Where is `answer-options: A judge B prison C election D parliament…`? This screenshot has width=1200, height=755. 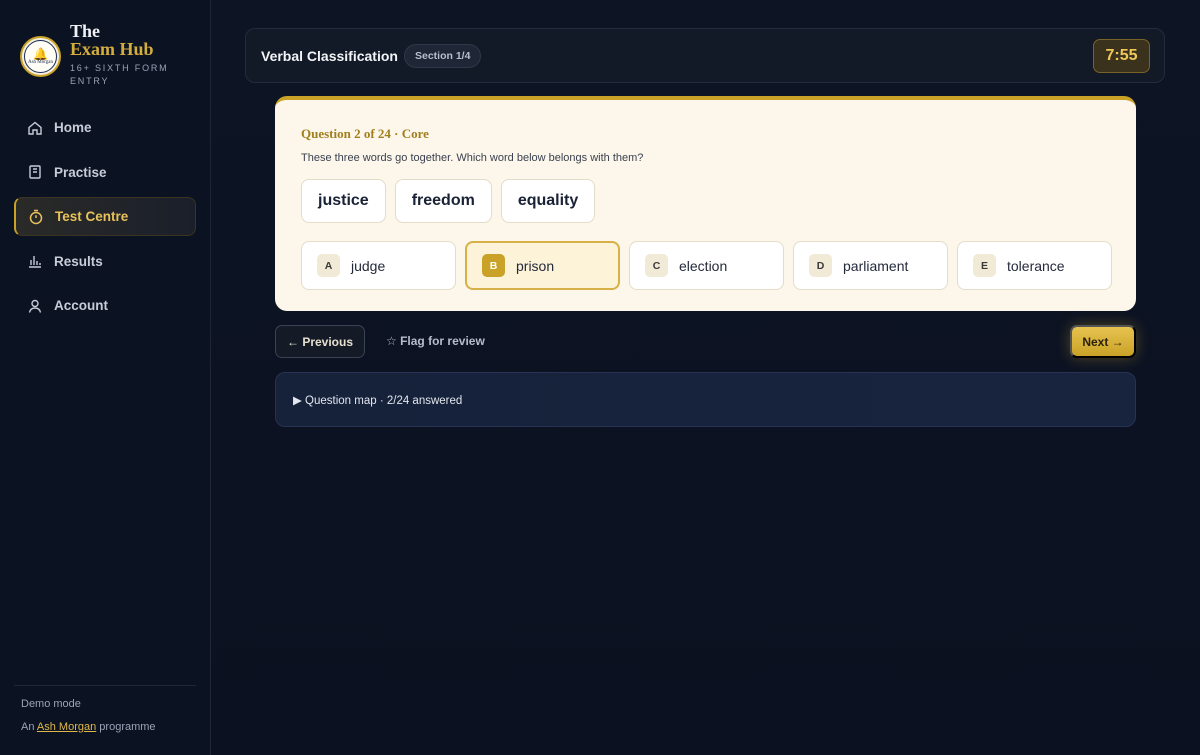 answer-options: A judge B prison C election D parliament… is located at coordinates (706, 265).